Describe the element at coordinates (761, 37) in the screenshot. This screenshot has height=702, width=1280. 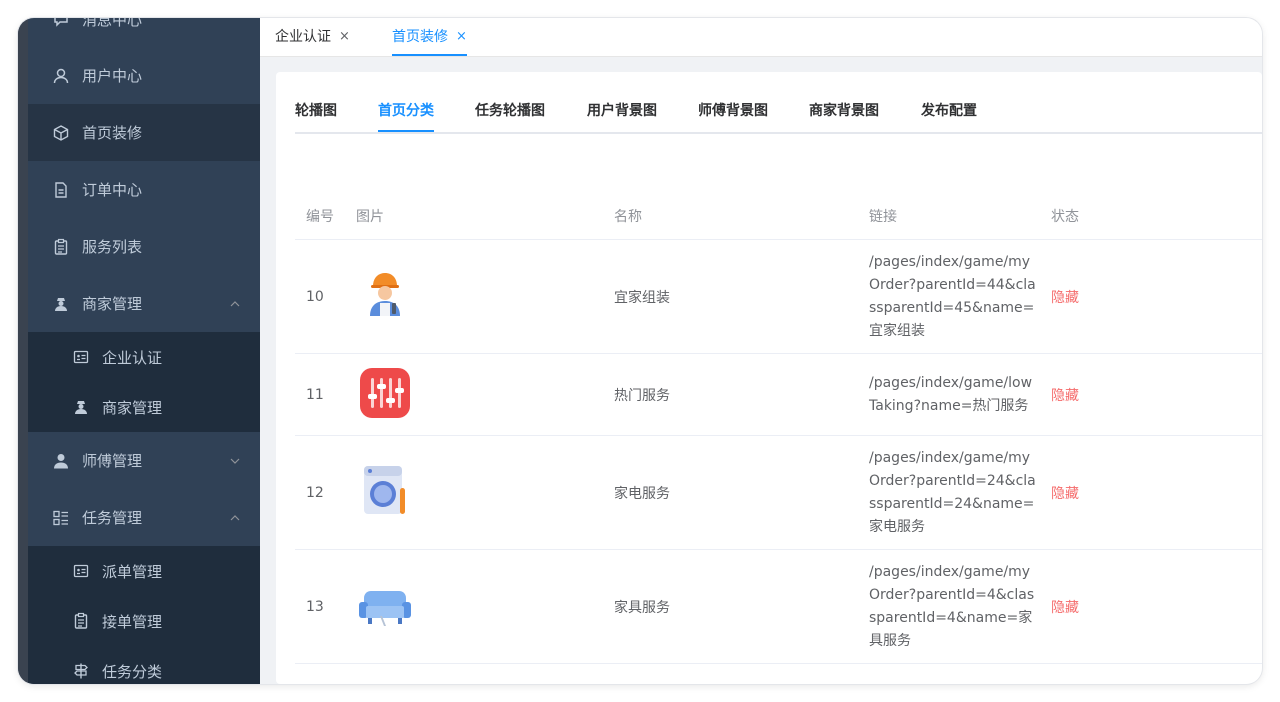
I see `tab-bar: 企业认证 × 首页装修 ×` at that location.